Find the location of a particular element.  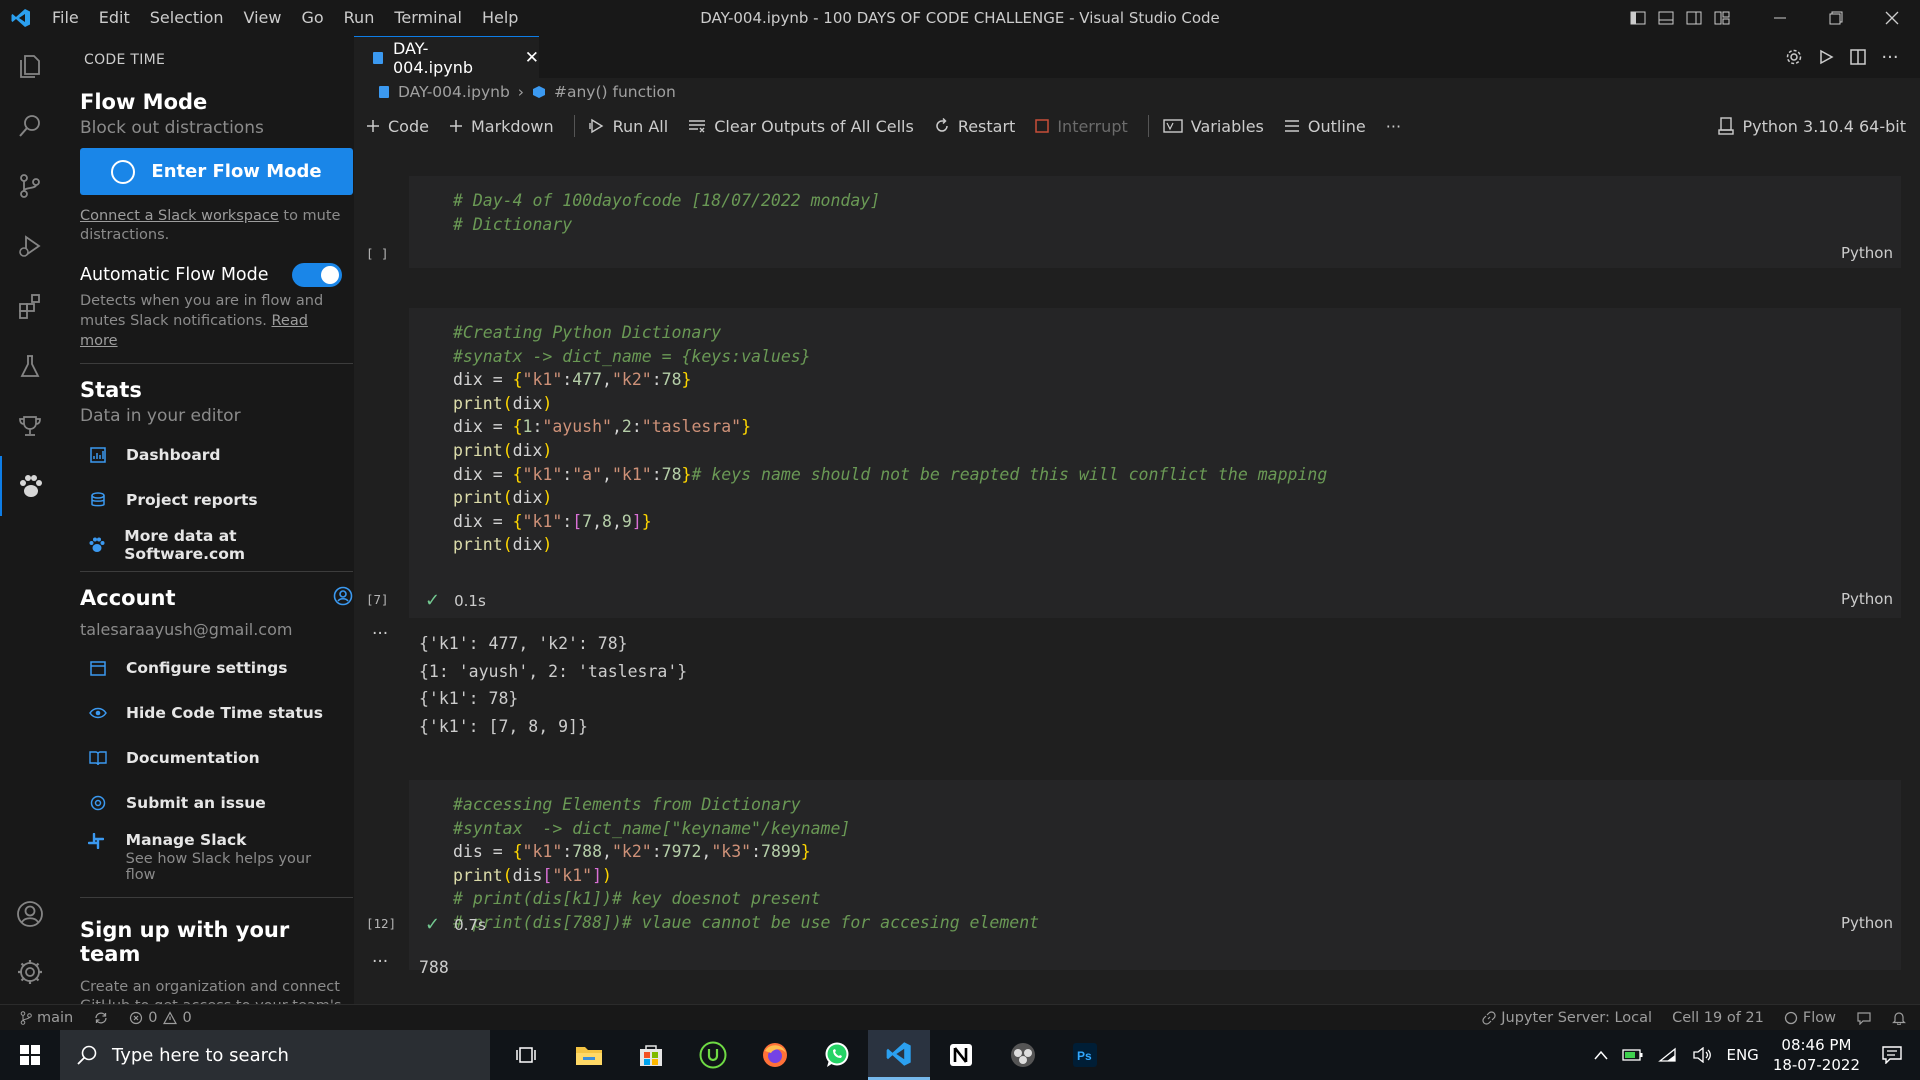

window-controls is located at coordinates (1772, 18).